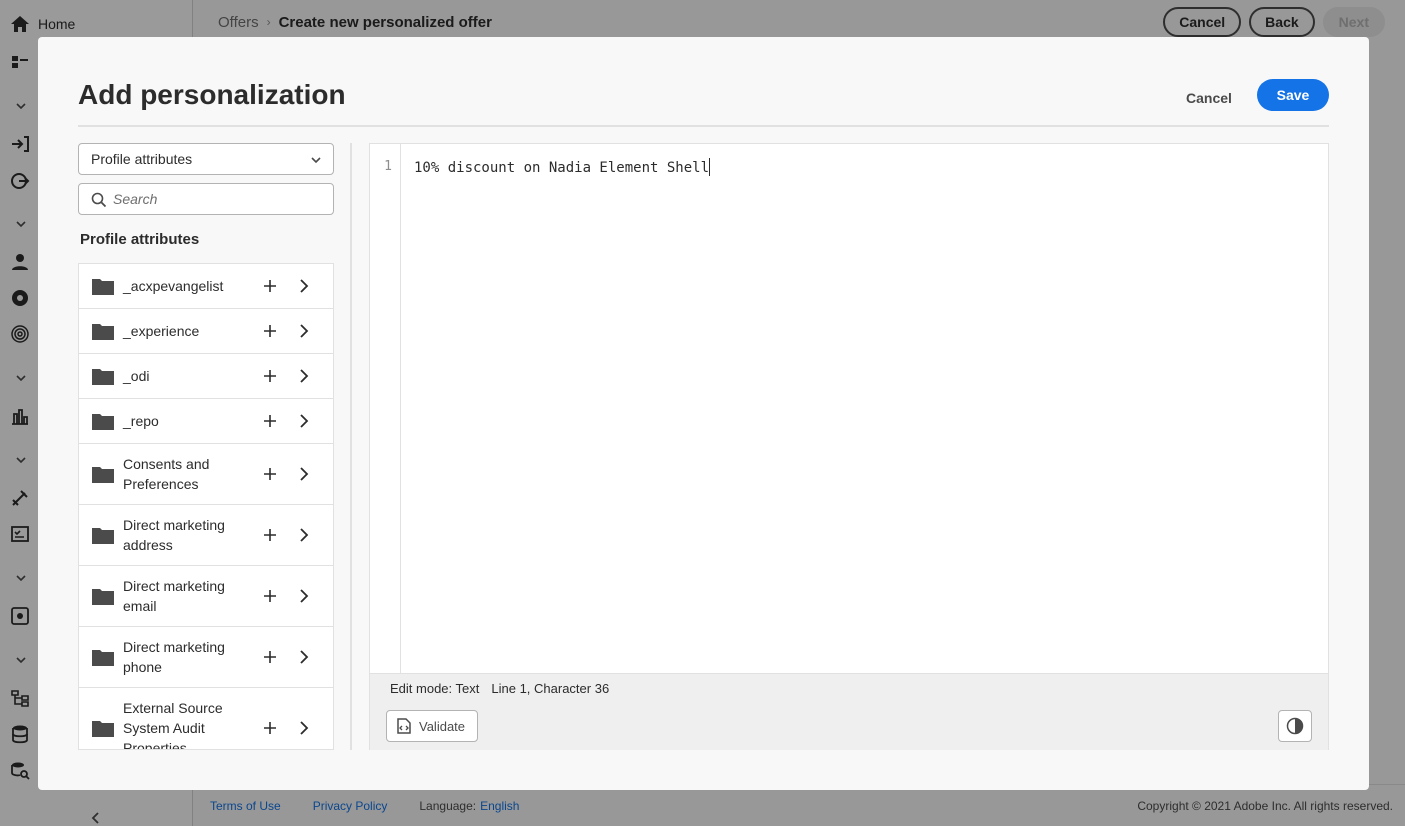  I want to click on editor-content: 10% discount on Nadia Element Shell, so click(562, 168).